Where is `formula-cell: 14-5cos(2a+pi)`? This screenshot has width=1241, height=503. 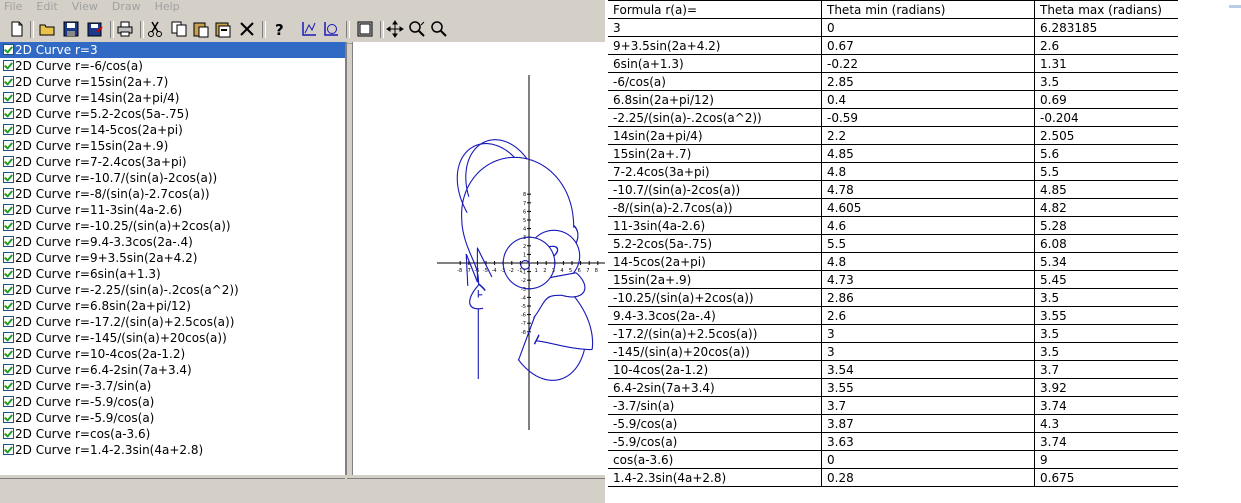 formula-cell: 14-5cos(2a+pi) is located at coordinates (715, 261).